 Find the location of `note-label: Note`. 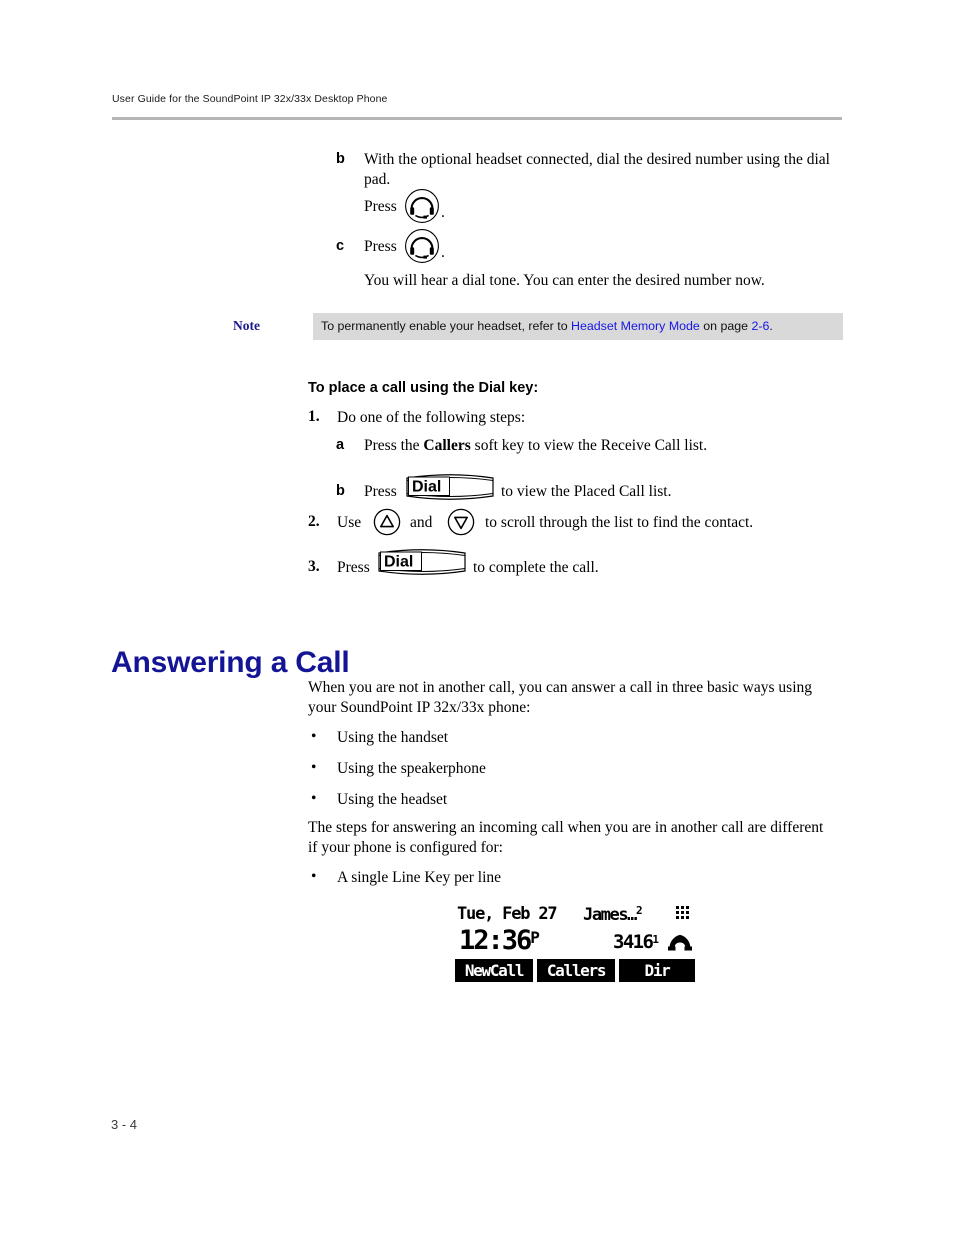

note-label: Note is located at coordinates (246, 325).